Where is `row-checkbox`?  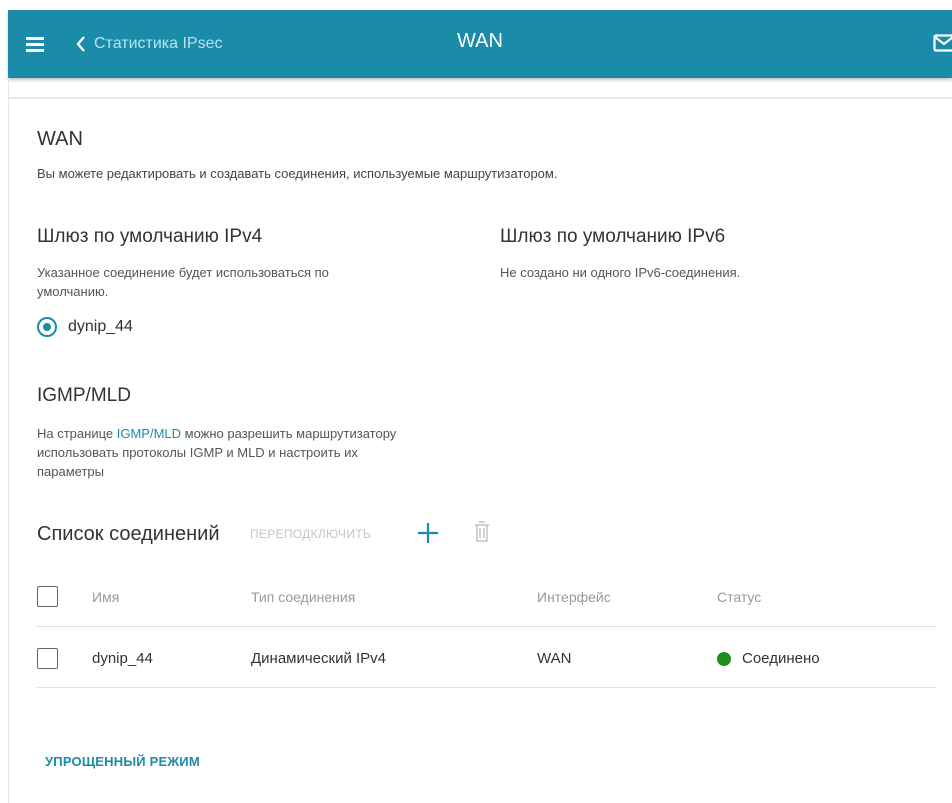
row-checkbox is located at coordinates (47, 658).